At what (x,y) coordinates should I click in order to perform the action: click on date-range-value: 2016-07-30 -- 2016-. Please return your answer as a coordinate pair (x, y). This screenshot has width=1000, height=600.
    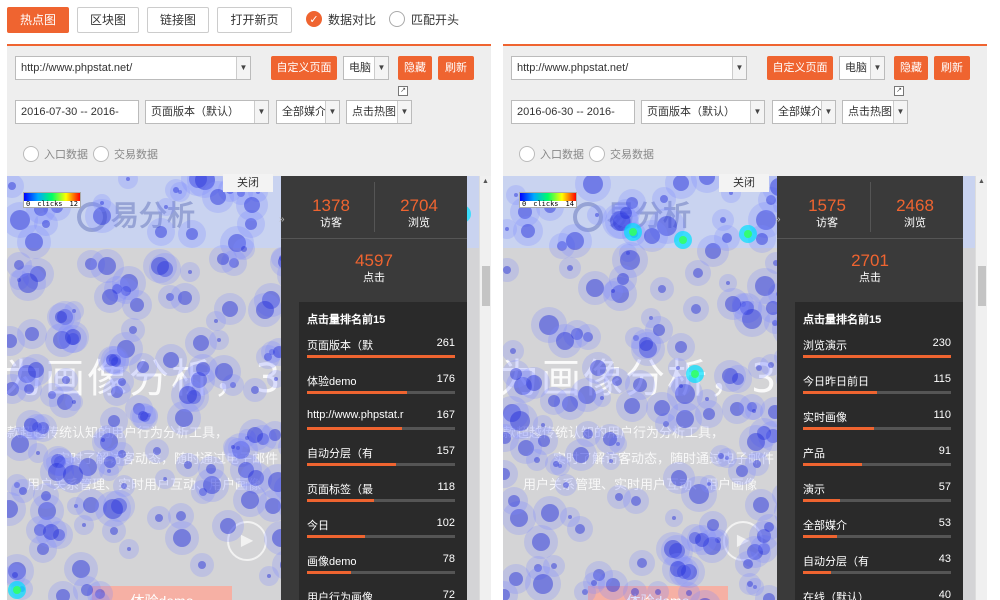
    Looking at the image, I should click on (70, 112).